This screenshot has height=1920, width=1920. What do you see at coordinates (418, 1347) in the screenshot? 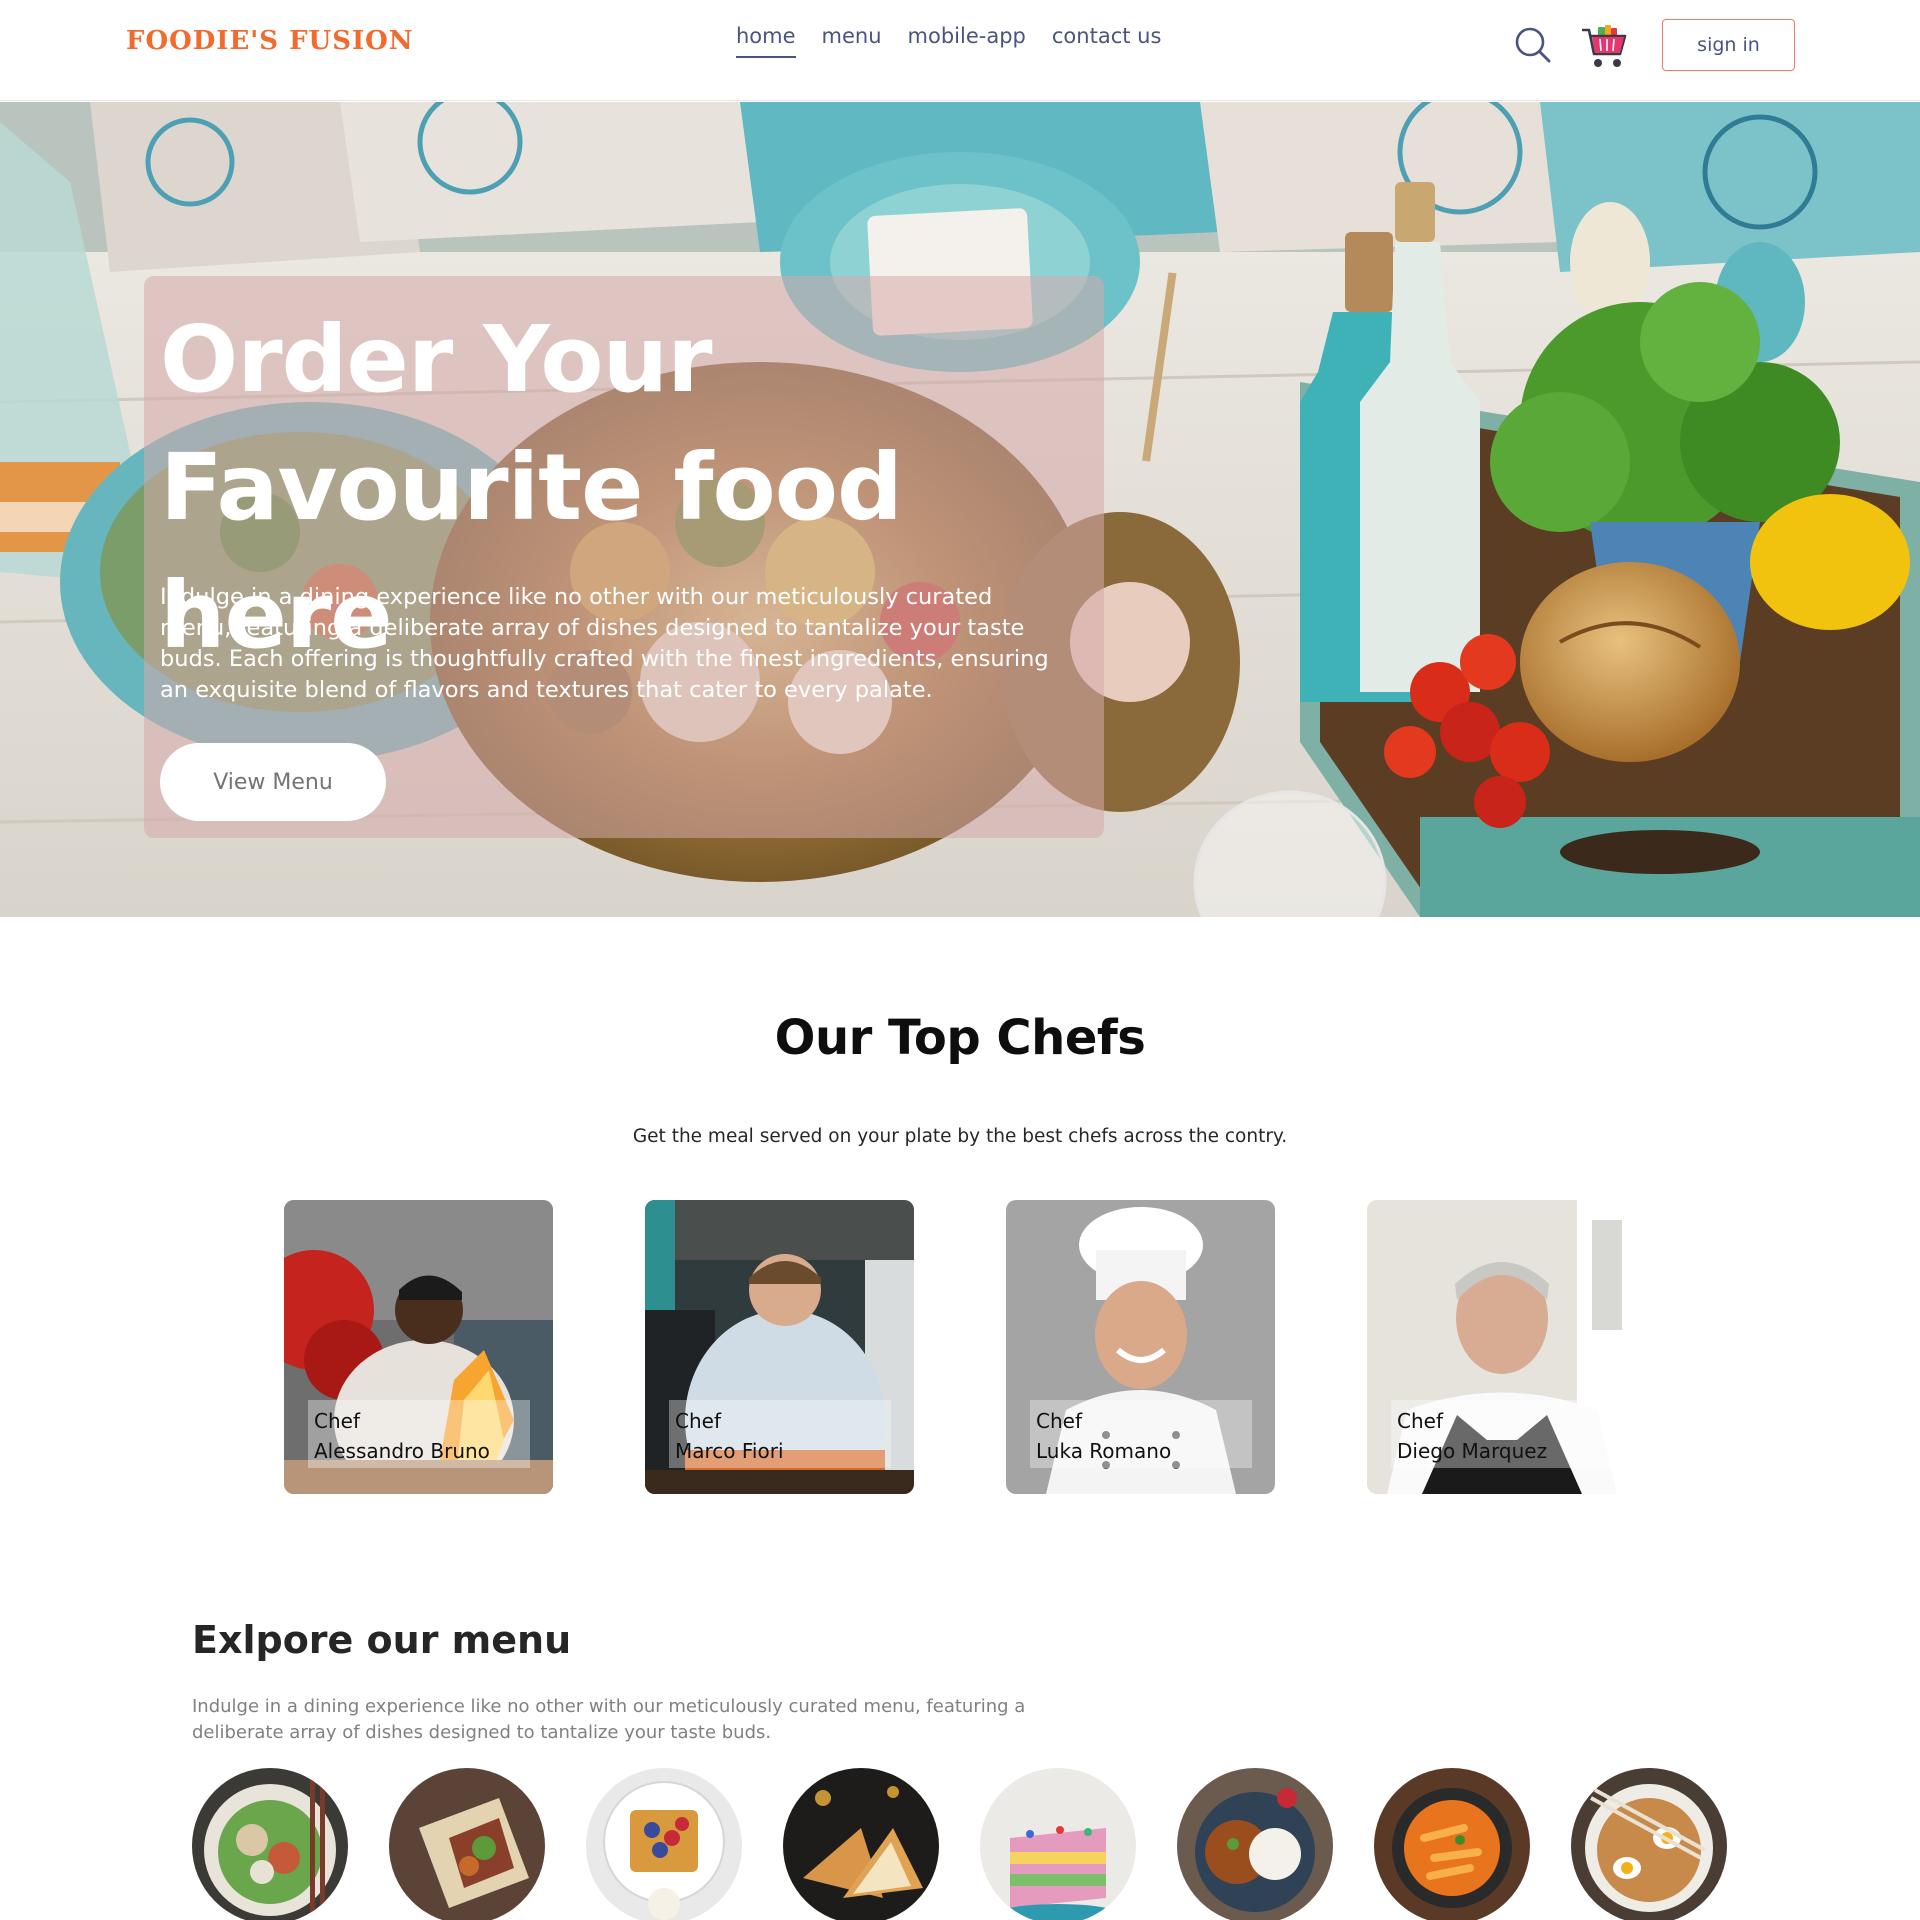
I see `chef-card-alessandro-bruno: Chef Alessandro Bruno` at bounding box center [418, 1347].